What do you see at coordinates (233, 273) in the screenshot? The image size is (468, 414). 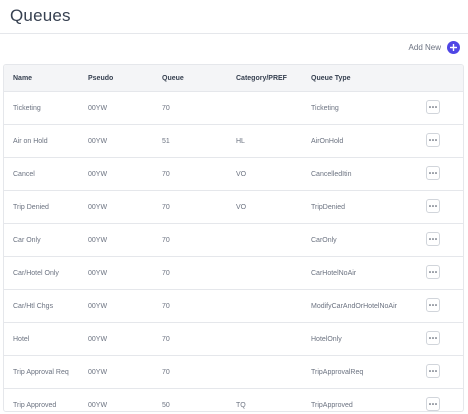 I see `table-row: Car/Hotel Only 00YW 70 CarHotelNoAir` at bounding box center [233, 273].